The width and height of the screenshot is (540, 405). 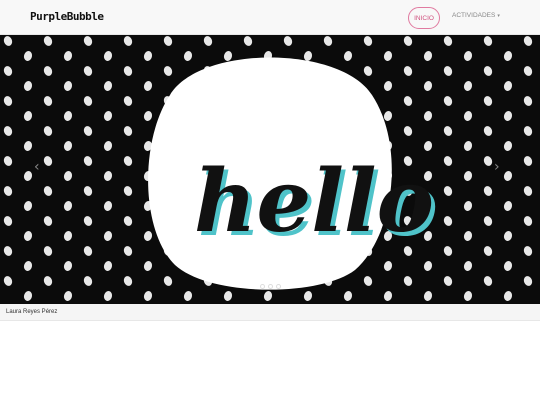 What do you see at coordinates (314, 201) in the screenshot?
I see `hello-script-text: hello` at bounding box center [314, 201].